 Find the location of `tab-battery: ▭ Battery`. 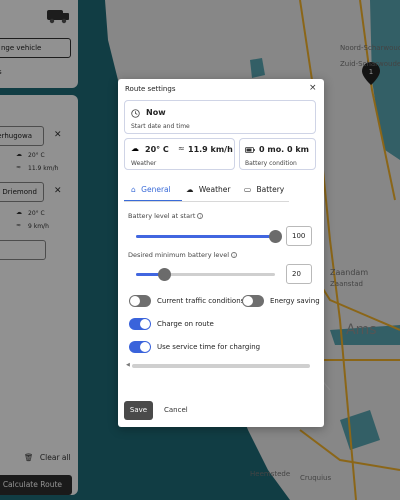

tab-battery: ▭ Battery is located at coordinates (264, 191).